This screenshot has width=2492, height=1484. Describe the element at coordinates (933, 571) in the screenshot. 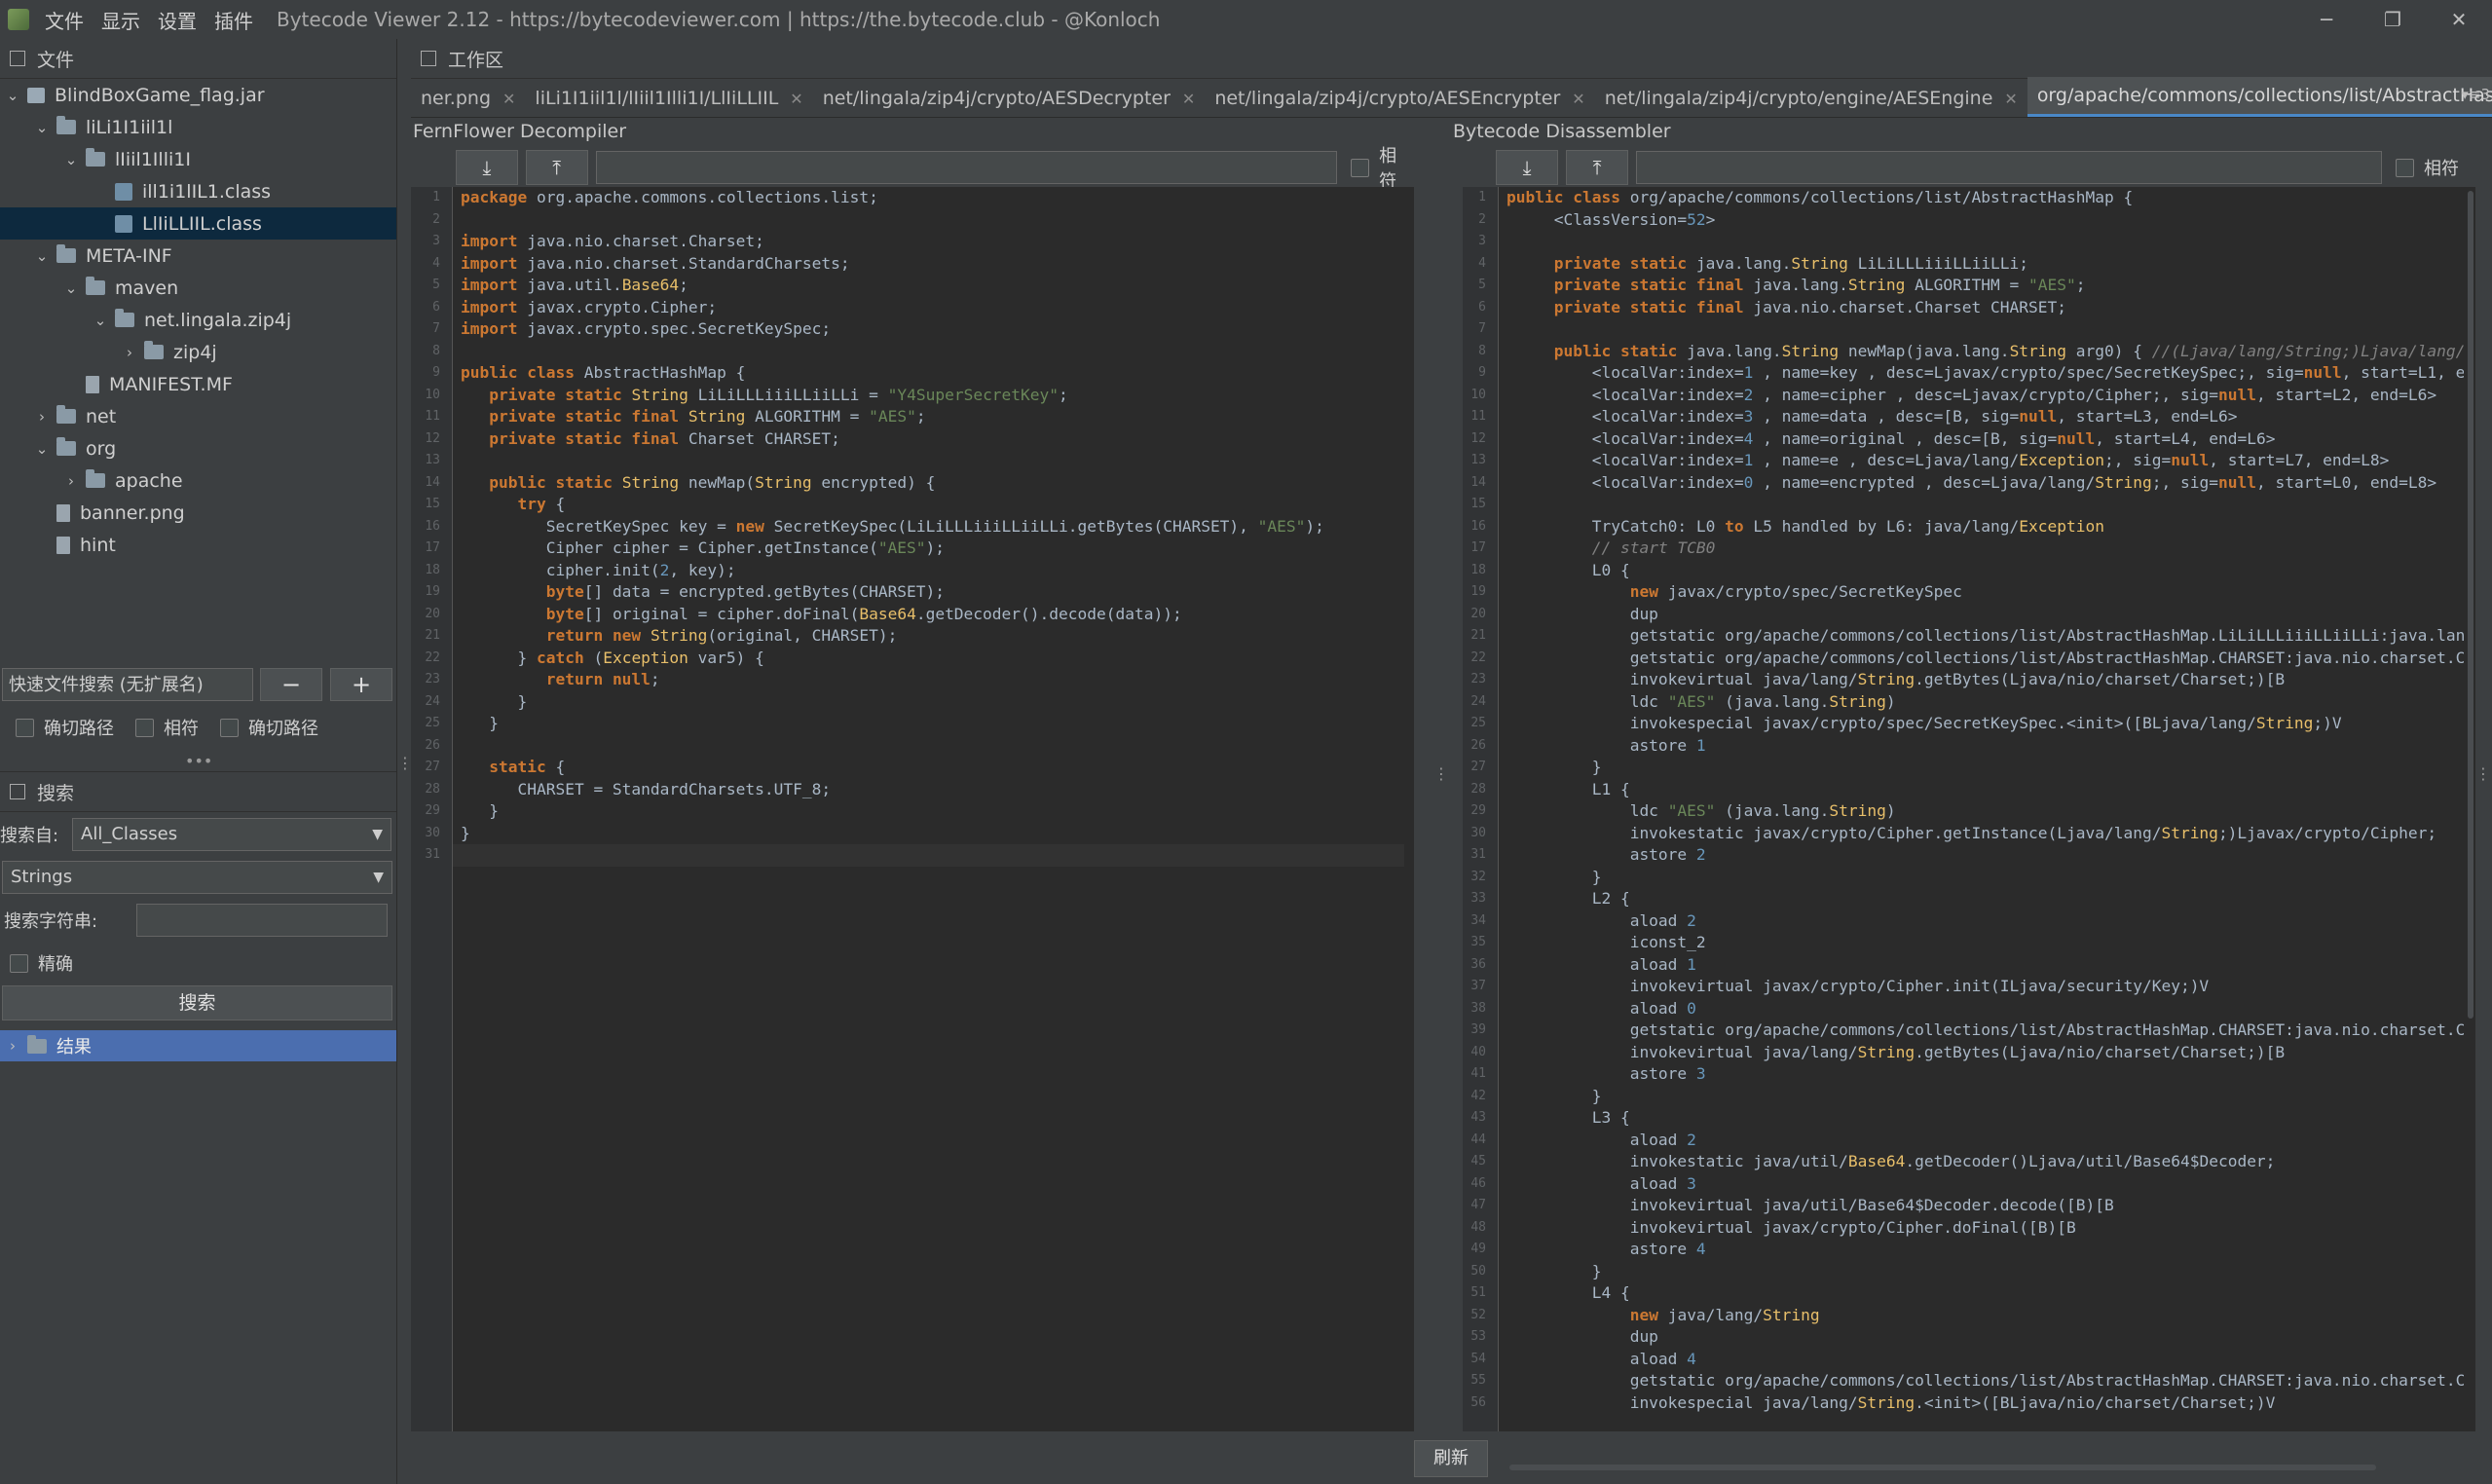

I see `code-line: cipher.init(2, key);` at that location.